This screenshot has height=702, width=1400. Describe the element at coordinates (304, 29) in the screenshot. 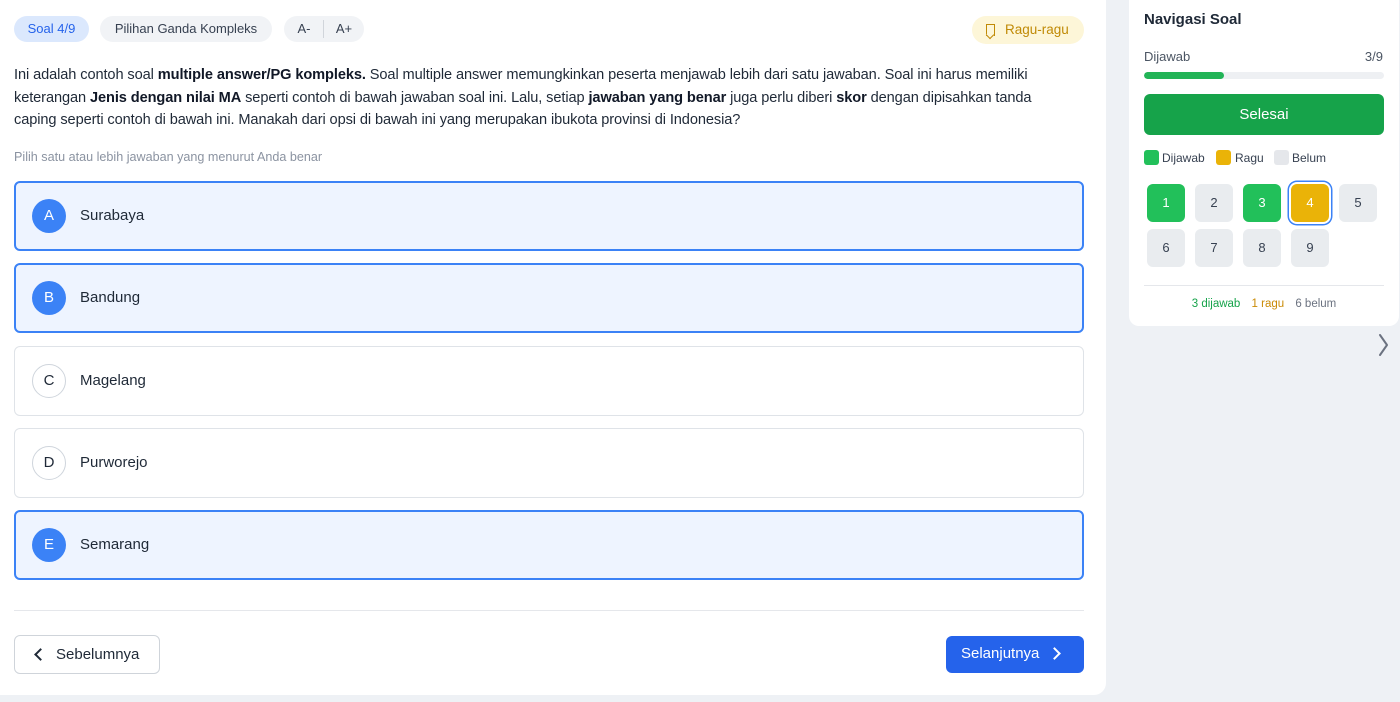

I see `font-decrease-button: A-` at that location.